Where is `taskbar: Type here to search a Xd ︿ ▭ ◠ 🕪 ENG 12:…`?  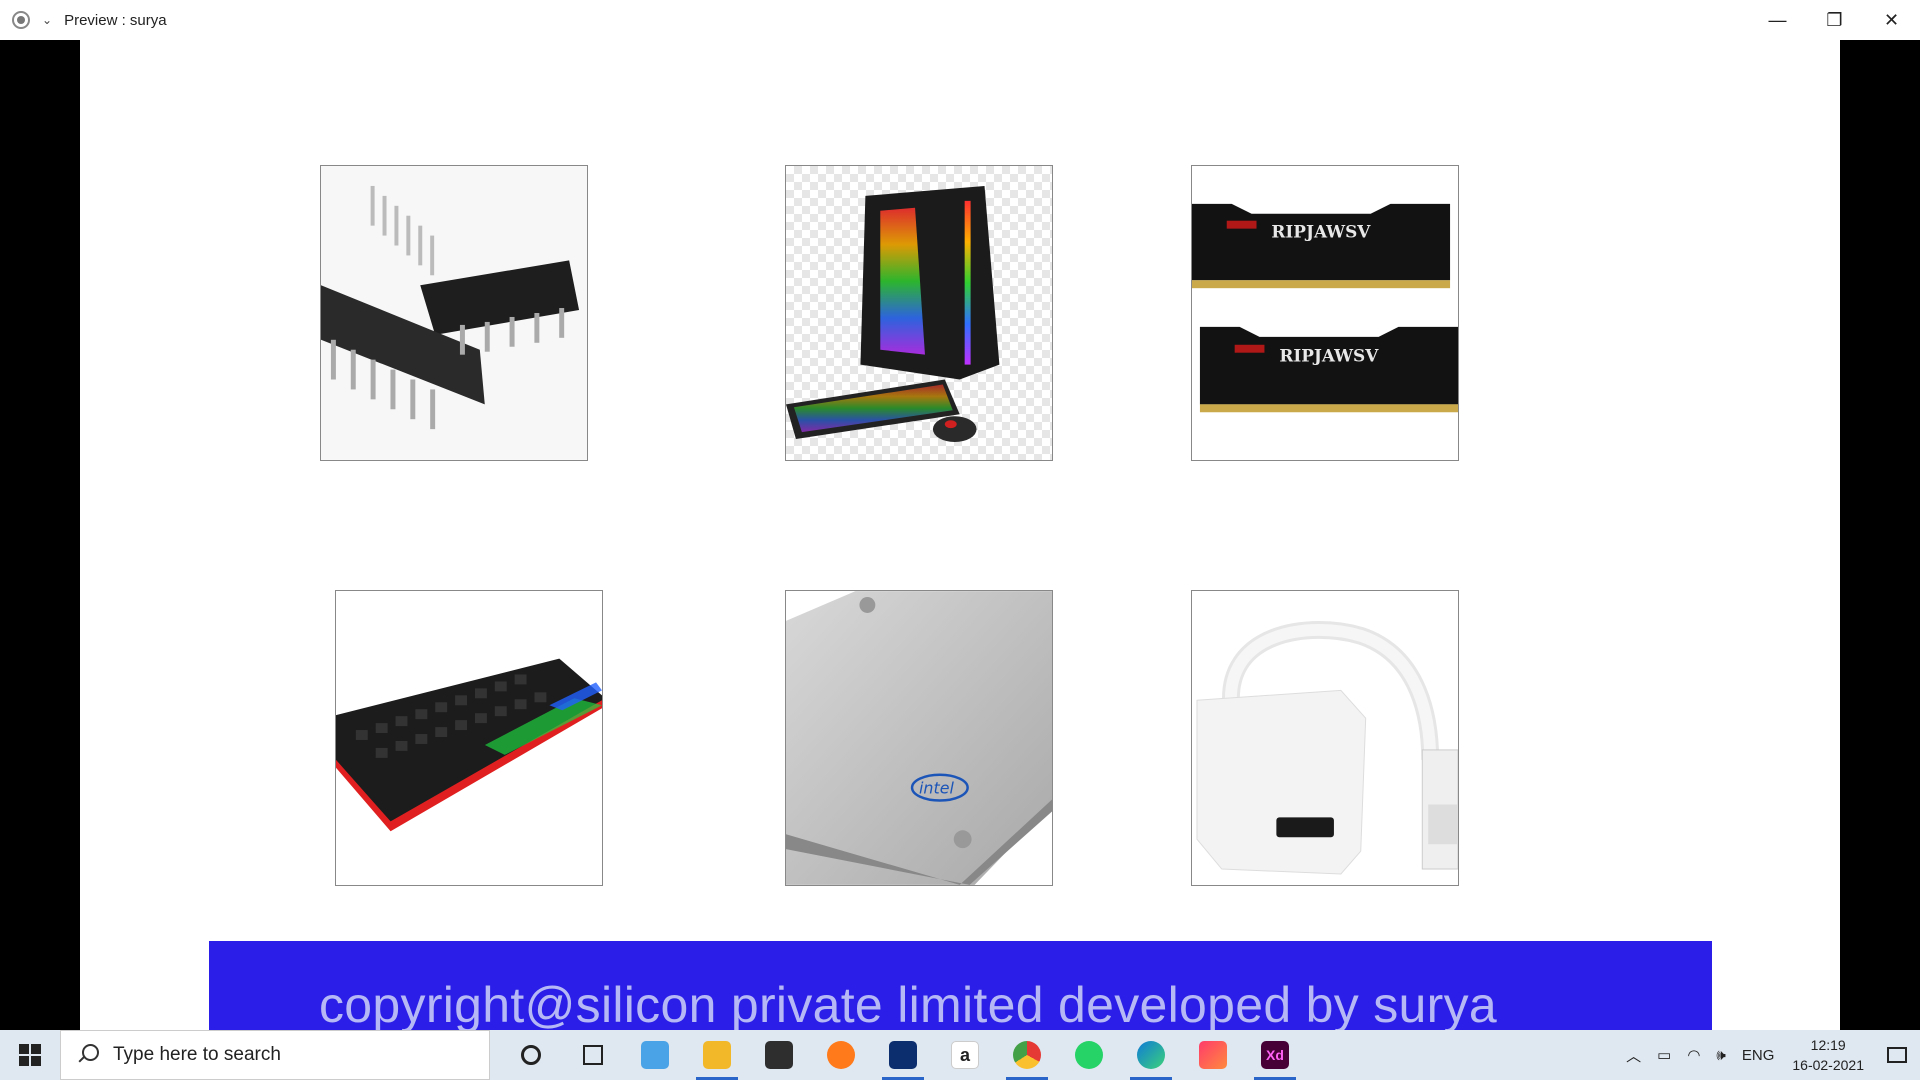 taskbar: Type here to search a Xd ︿ ▭ ◠ 🕪 ENG 12:… is located at coordinates (960, 1055).